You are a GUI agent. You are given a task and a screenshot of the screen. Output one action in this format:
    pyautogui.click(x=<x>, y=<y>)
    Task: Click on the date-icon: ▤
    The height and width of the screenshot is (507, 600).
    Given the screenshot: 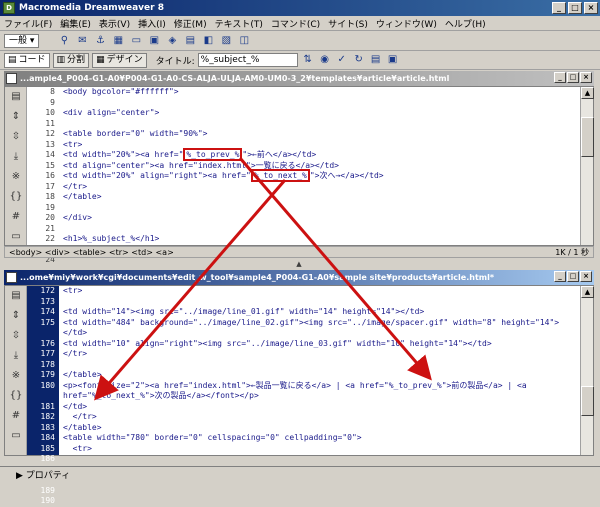 What is the action you would take?
    pyautogui.click(x=190, y=41)
    